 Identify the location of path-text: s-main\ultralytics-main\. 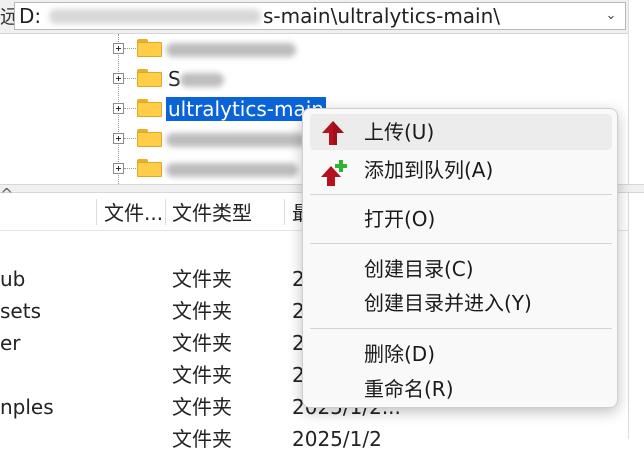
(382, 16).